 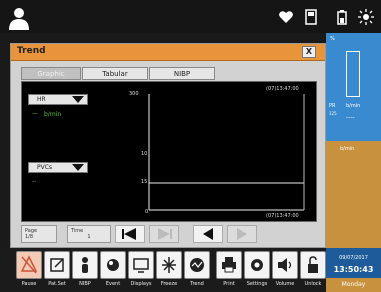 I want to click on freeze-button, so click(x=169, y=265).